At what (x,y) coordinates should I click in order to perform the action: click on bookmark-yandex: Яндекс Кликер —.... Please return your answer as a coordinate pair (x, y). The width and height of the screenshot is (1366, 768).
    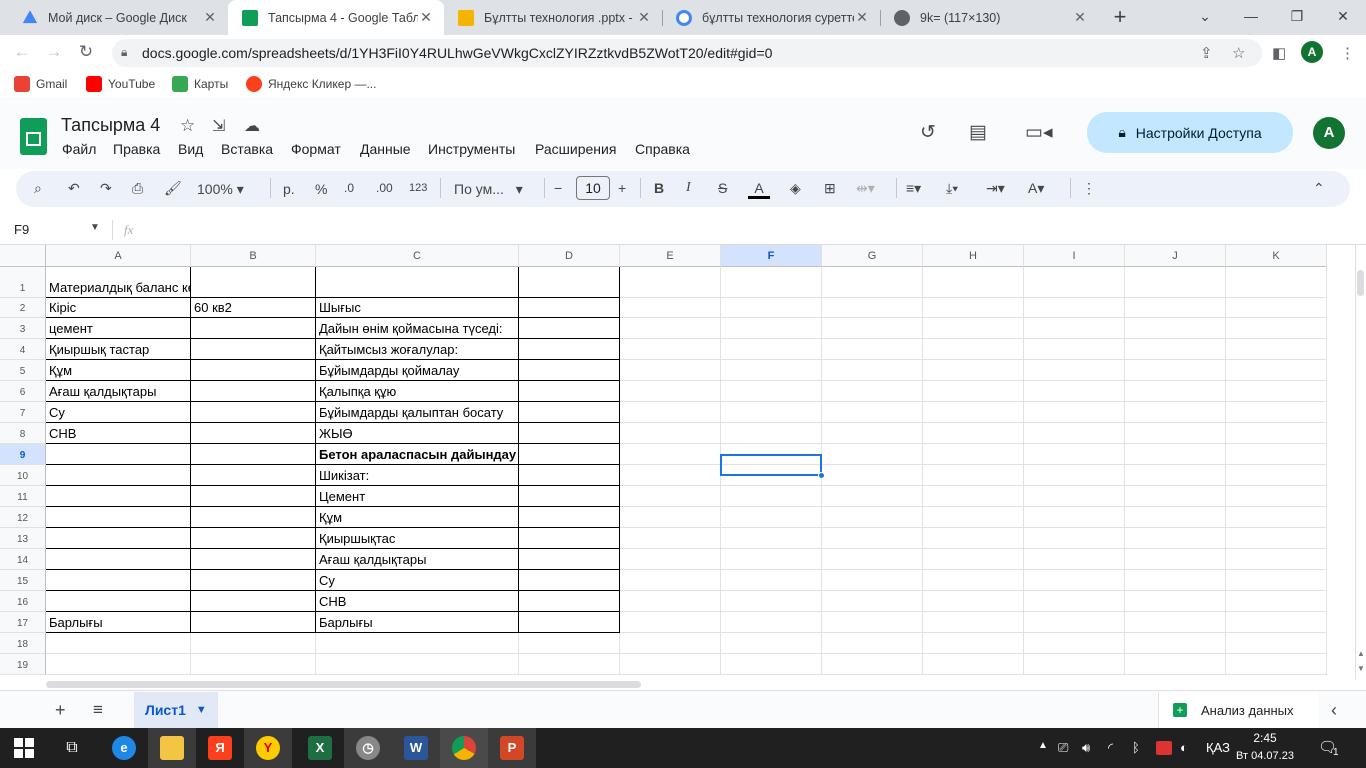
    Looking at the image, I should click on (311, 84).